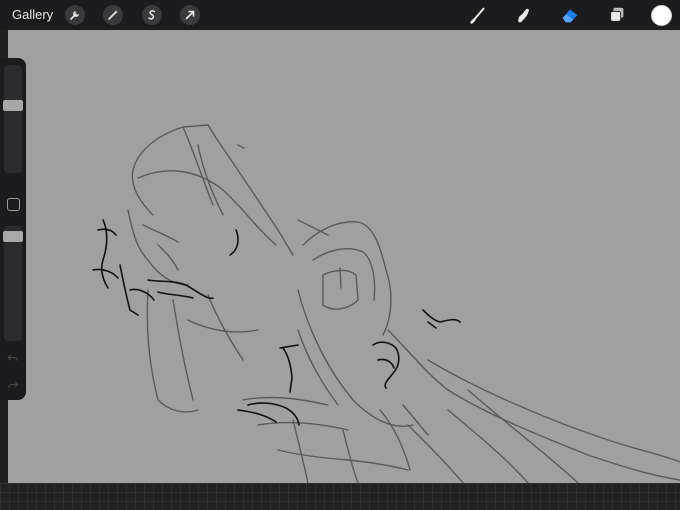  I want to click on undo-icon, so click(13, 358).